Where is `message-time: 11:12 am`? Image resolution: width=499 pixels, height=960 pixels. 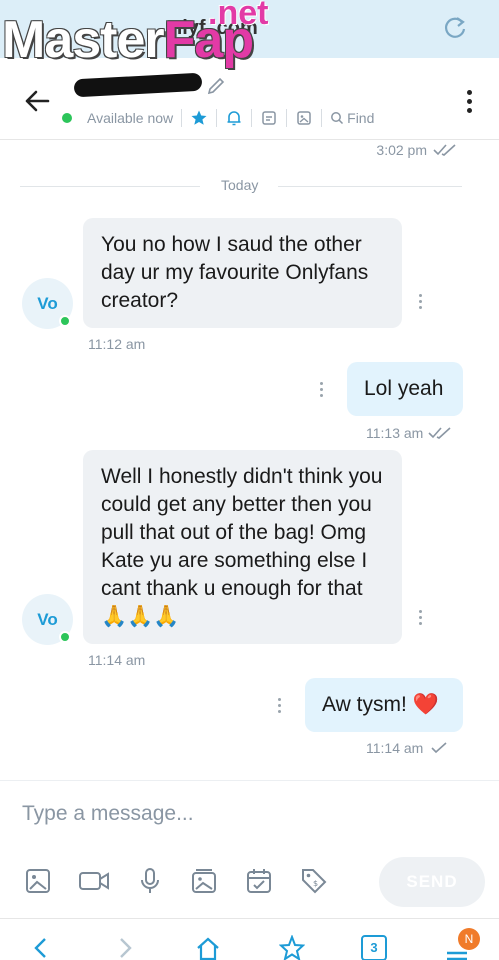
message-time: 11:12 am is located at coordinates (117, 344).